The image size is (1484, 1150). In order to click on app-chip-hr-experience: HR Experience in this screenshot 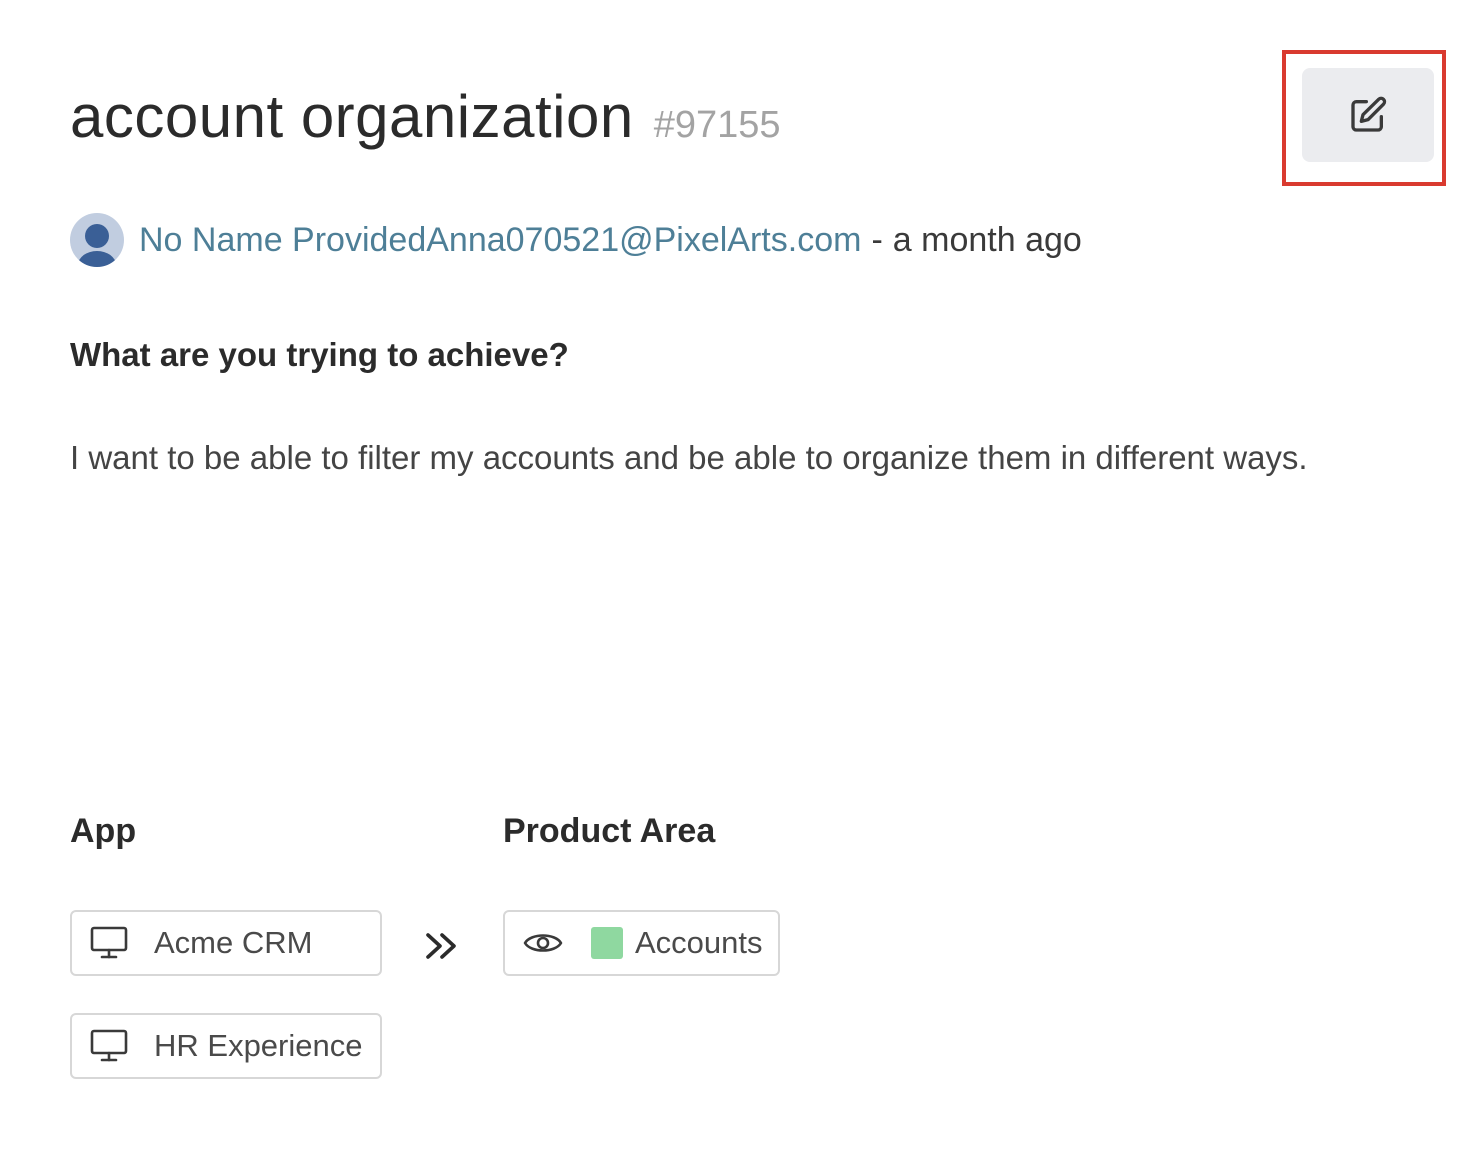, I will do `click(226, 1046)`.